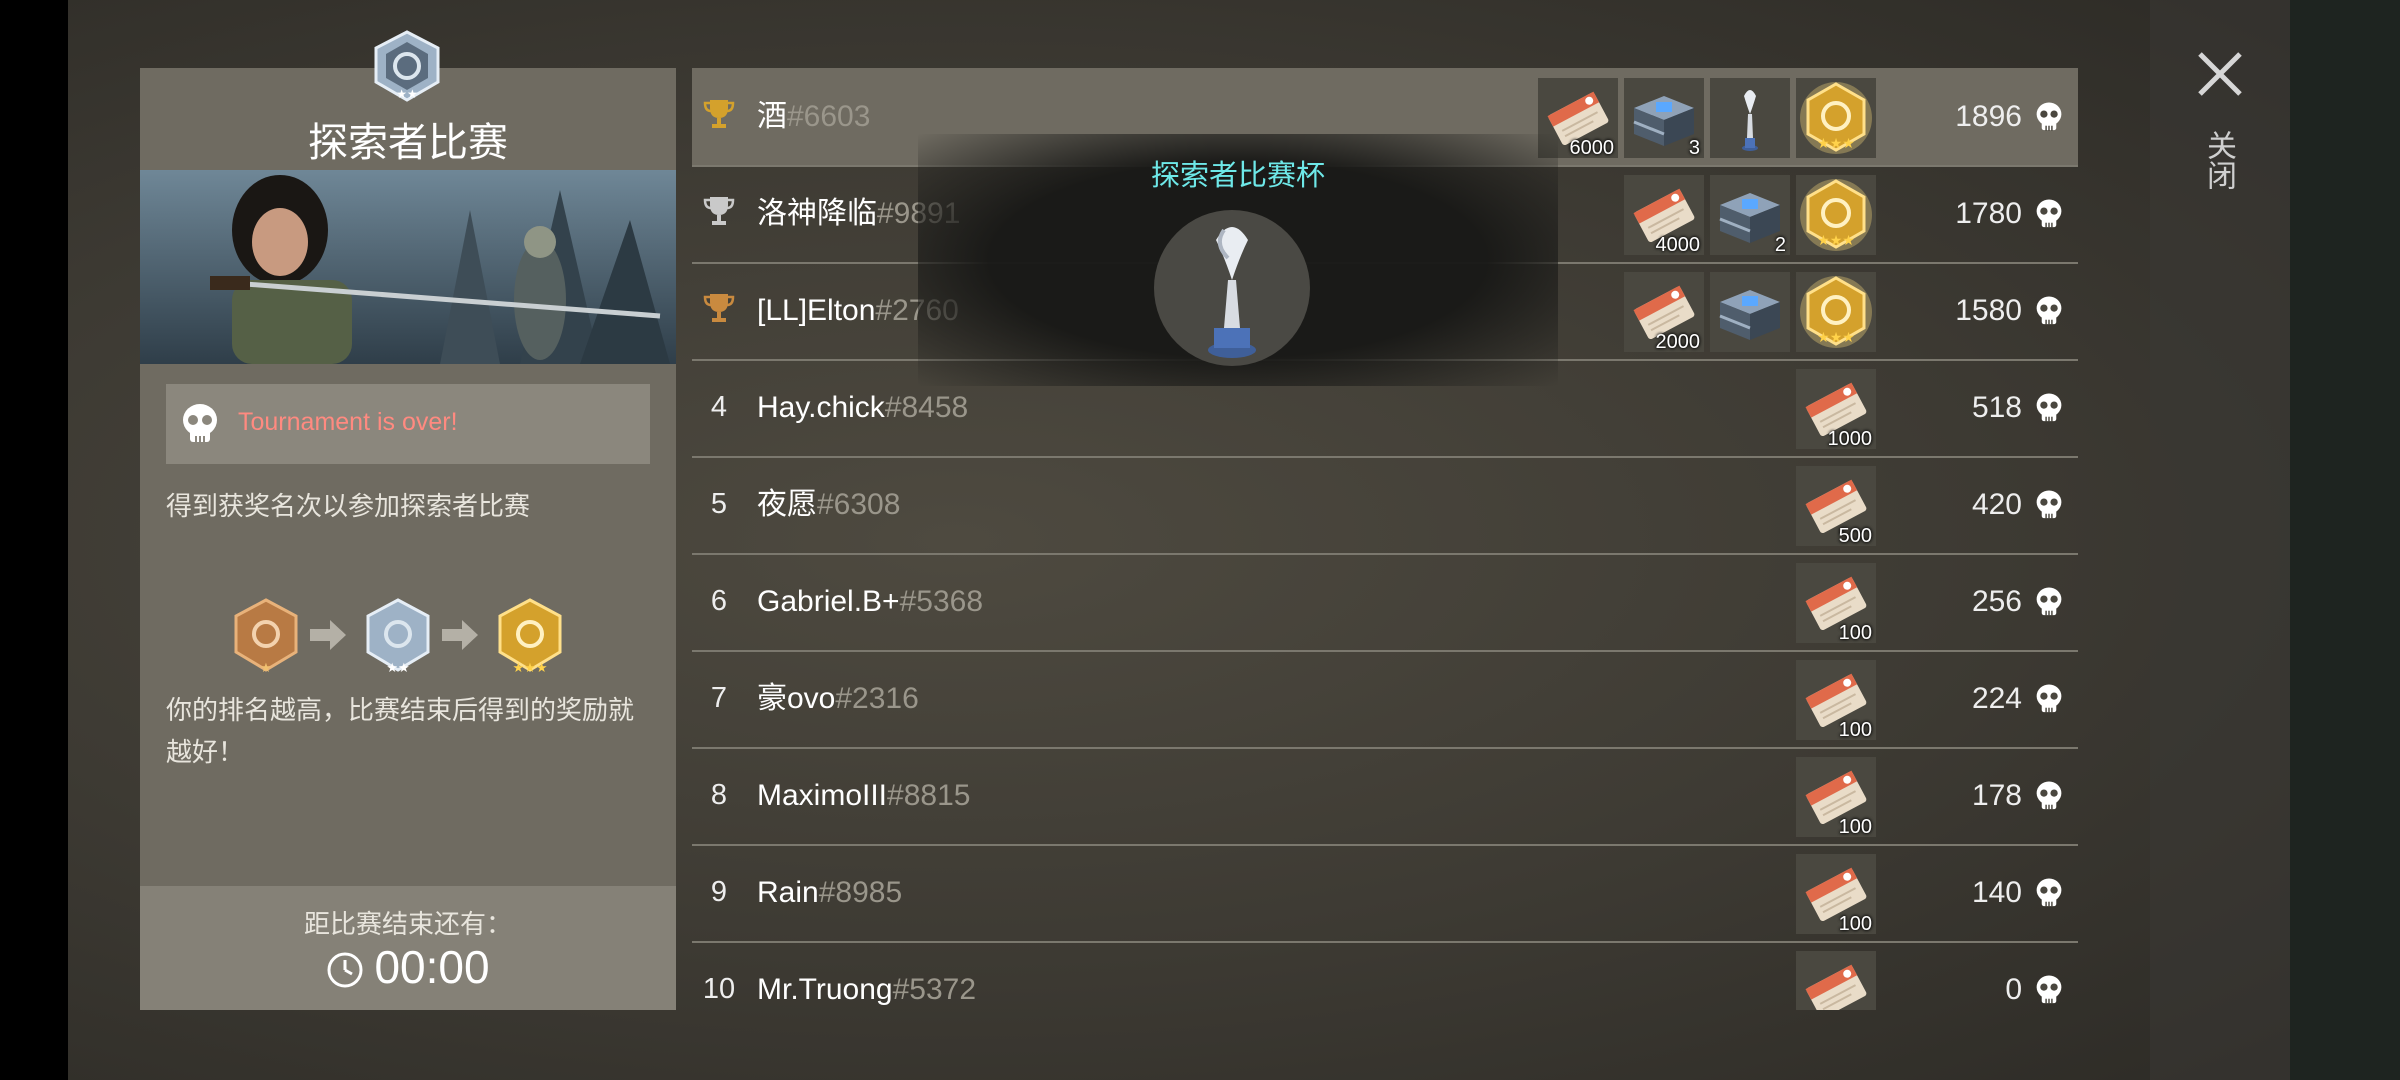 This screenshot has width=2400, height=1080. I want to click on timer-box: 距比赛结束还有： 00:00, so click(408, 948).